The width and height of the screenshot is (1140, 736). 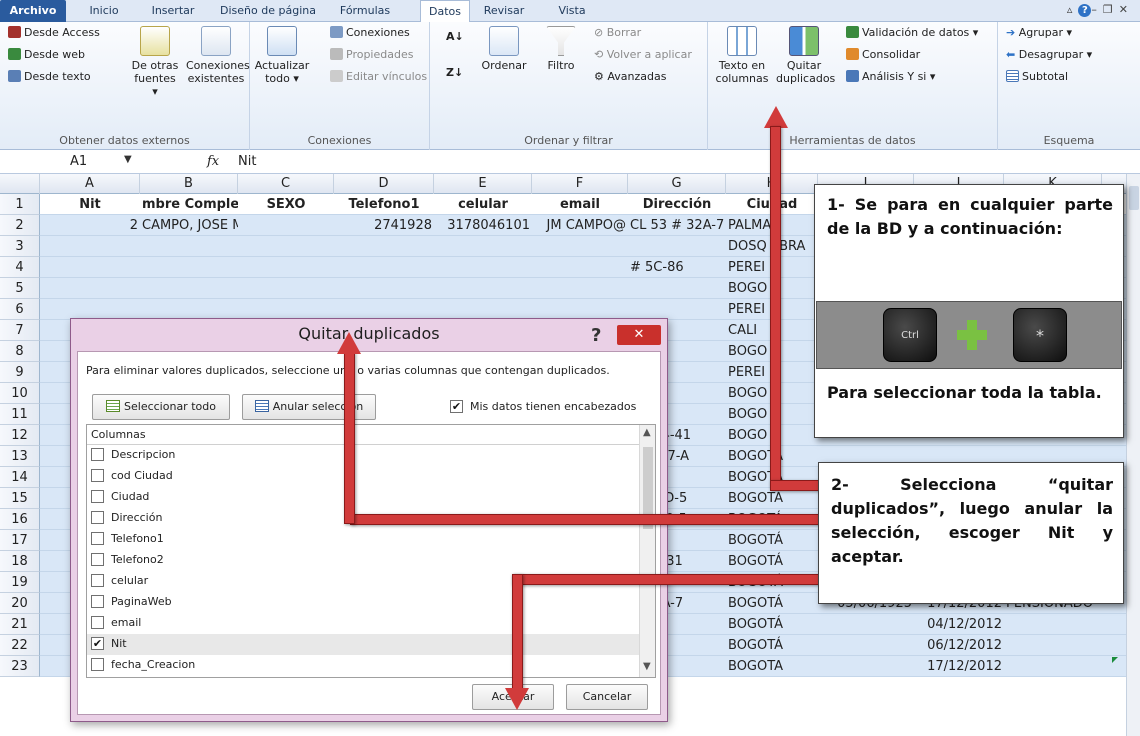 I want to click on row-header: 3, so click(x=20, y=246).